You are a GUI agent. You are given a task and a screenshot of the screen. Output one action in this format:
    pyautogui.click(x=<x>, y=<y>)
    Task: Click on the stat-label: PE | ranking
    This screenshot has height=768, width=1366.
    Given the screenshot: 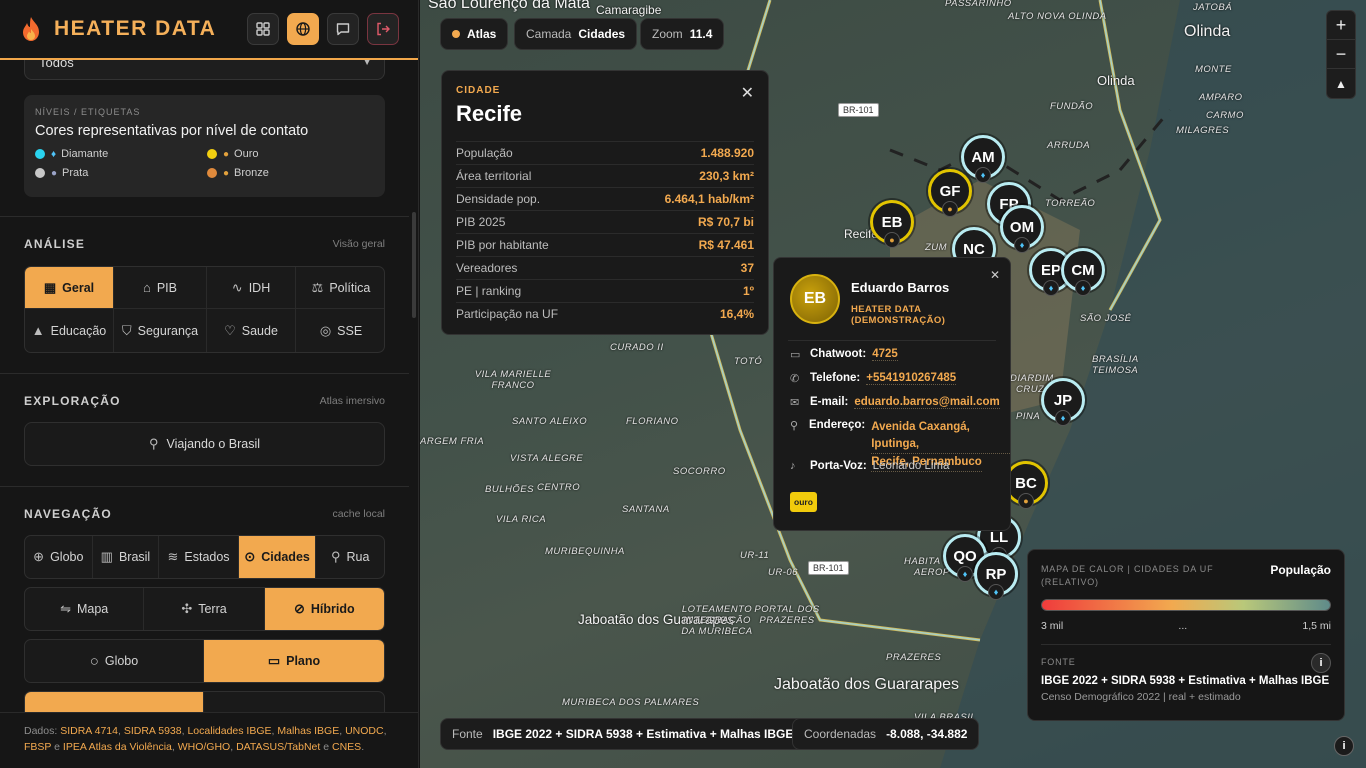 What is the action you would take?
    pyautogui.click(x=489, y=291)
    